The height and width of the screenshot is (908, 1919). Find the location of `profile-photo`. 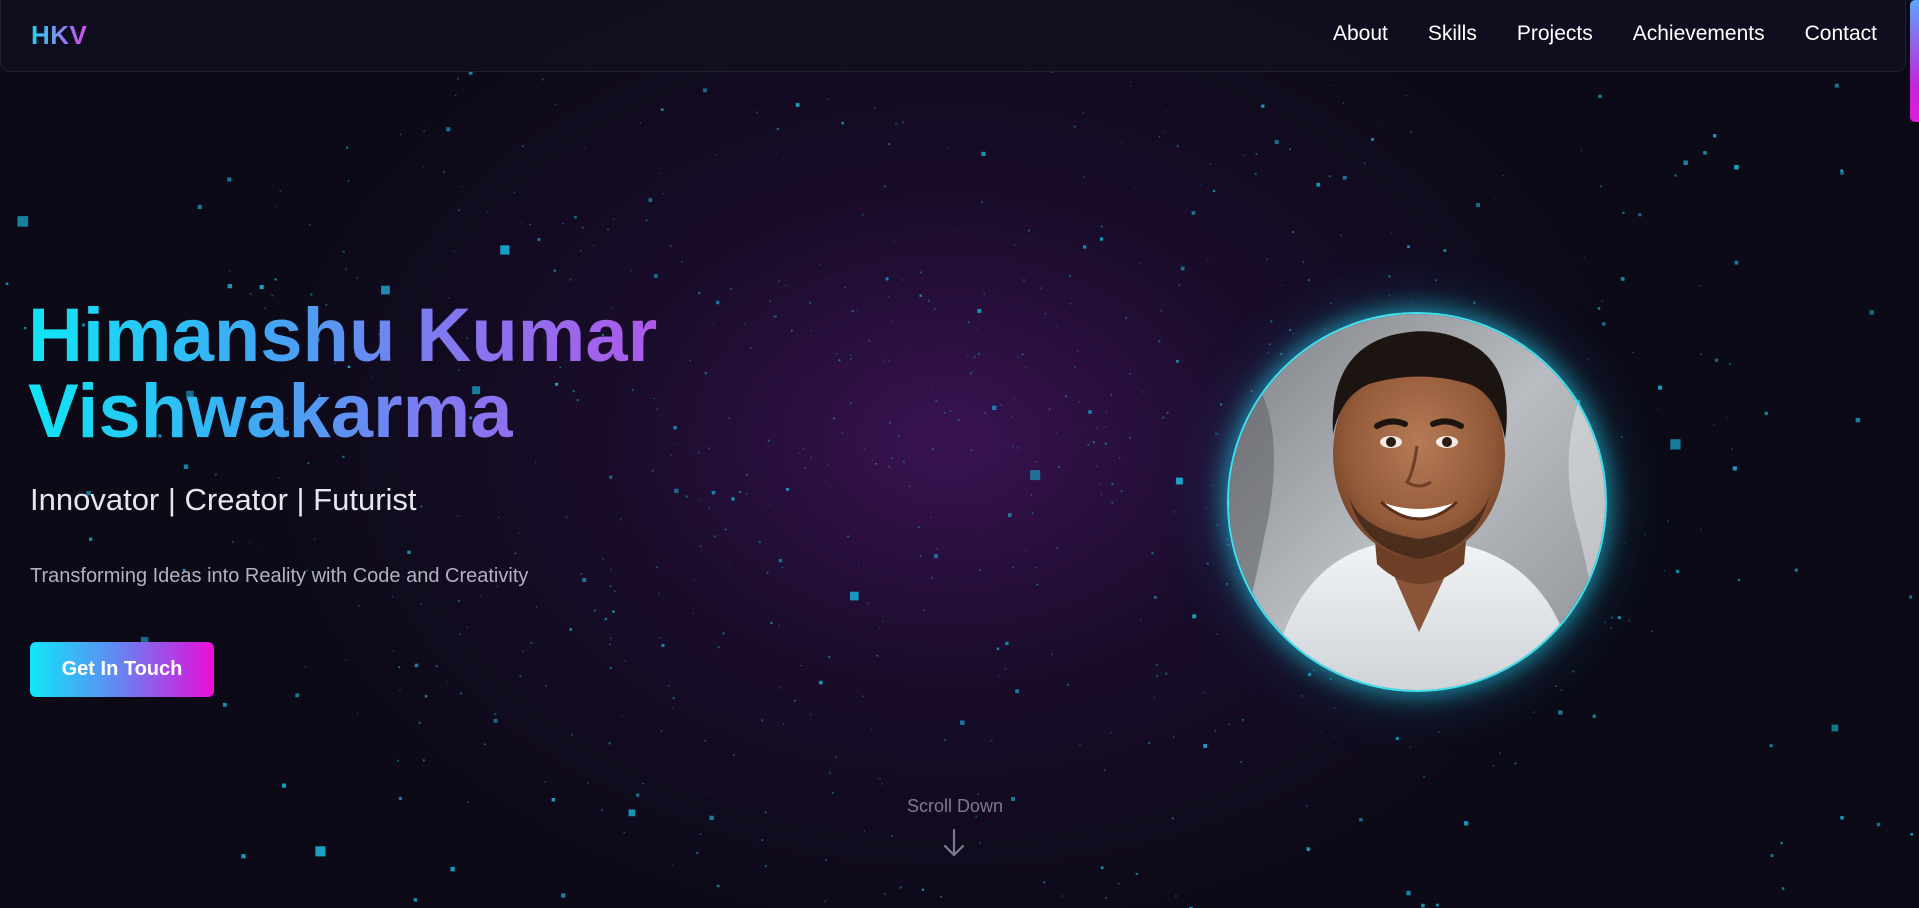

profile-photo is located at coordinates (1417, 502).